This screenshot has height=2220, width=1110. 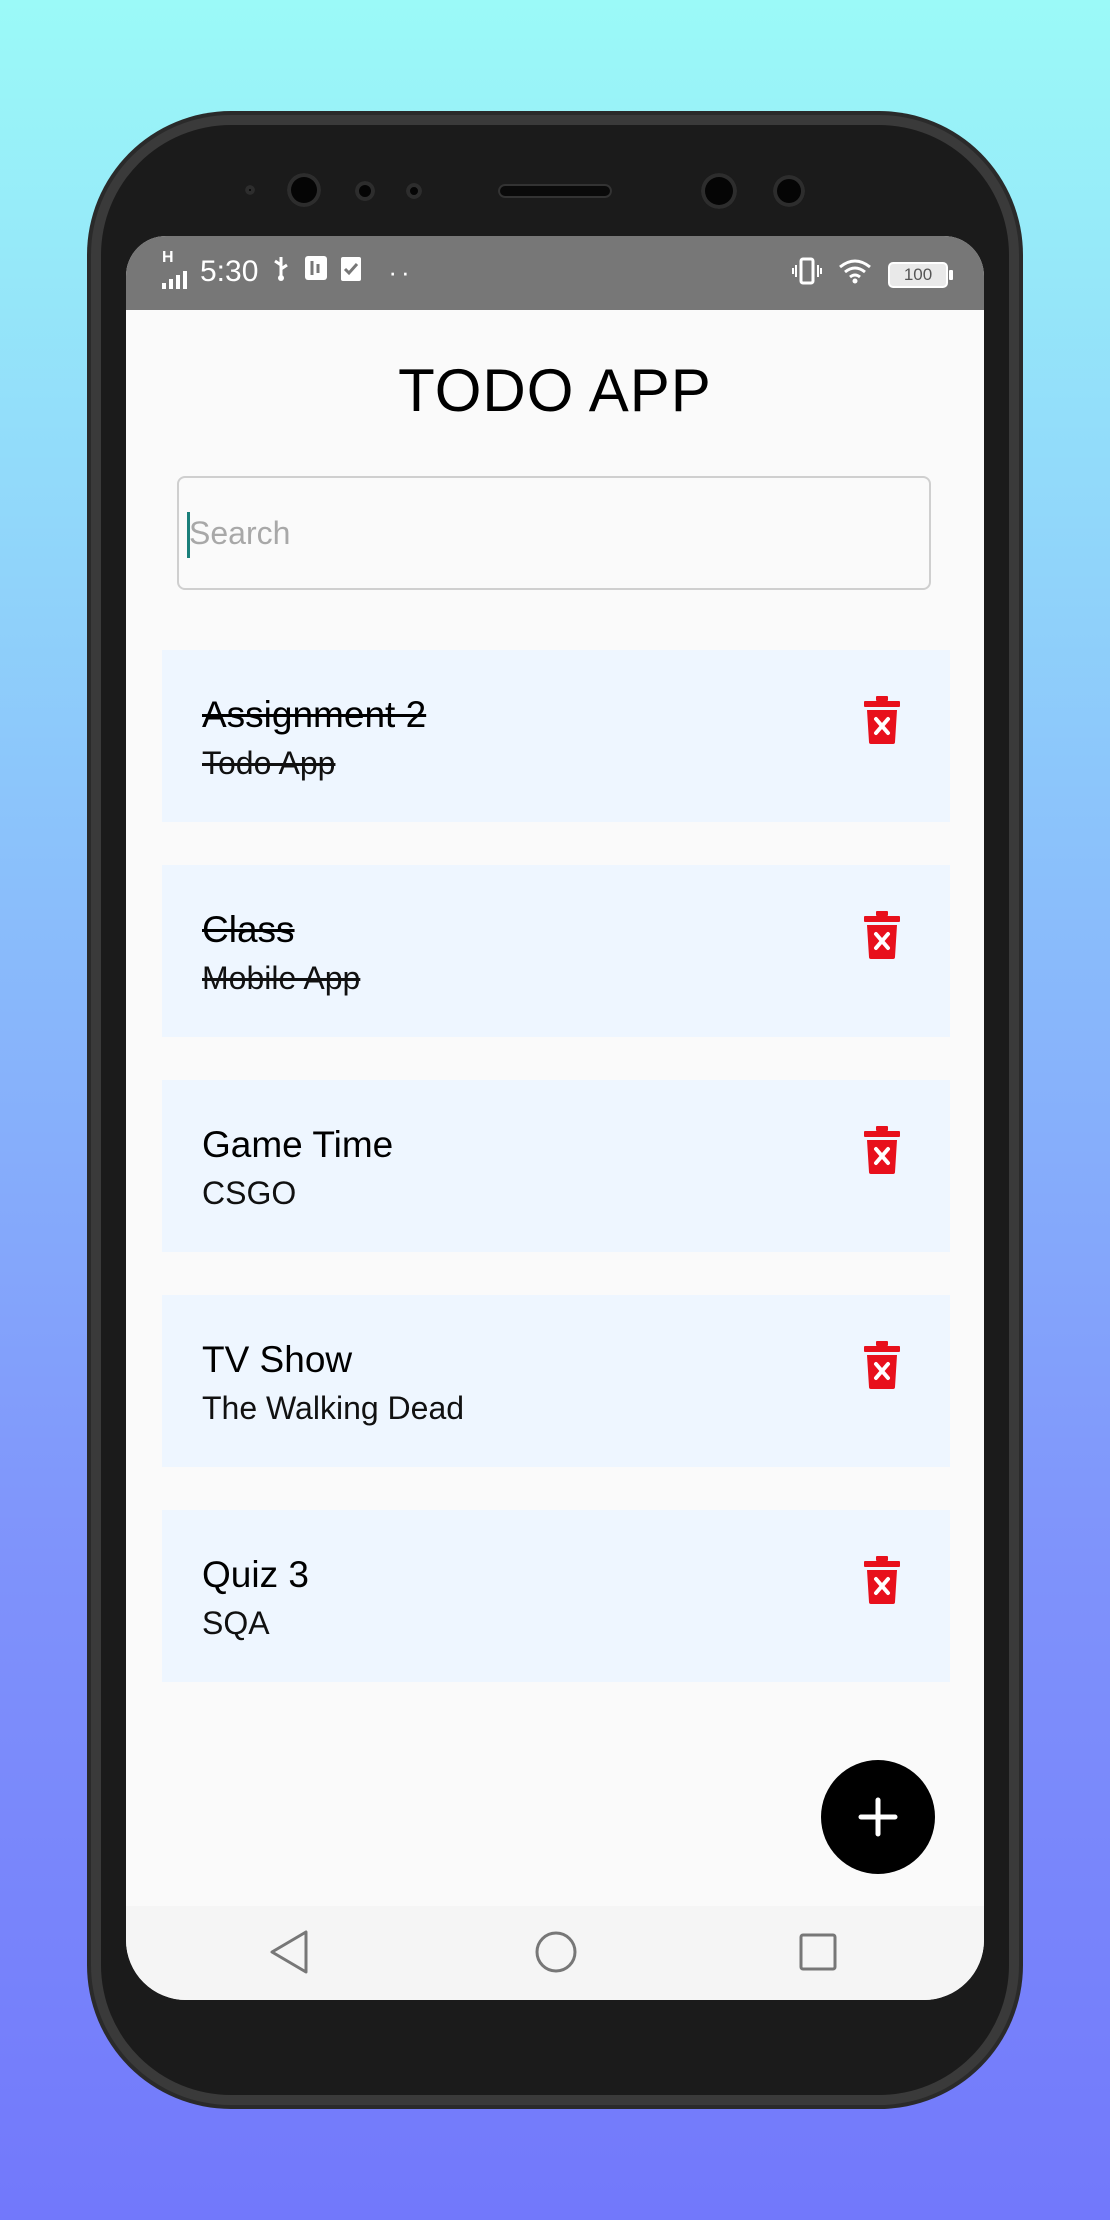 What do you see at coordinates (277, 1359) in the screenshot?
I see `todo-title: TV Show` at bounding box center [277, 1359].